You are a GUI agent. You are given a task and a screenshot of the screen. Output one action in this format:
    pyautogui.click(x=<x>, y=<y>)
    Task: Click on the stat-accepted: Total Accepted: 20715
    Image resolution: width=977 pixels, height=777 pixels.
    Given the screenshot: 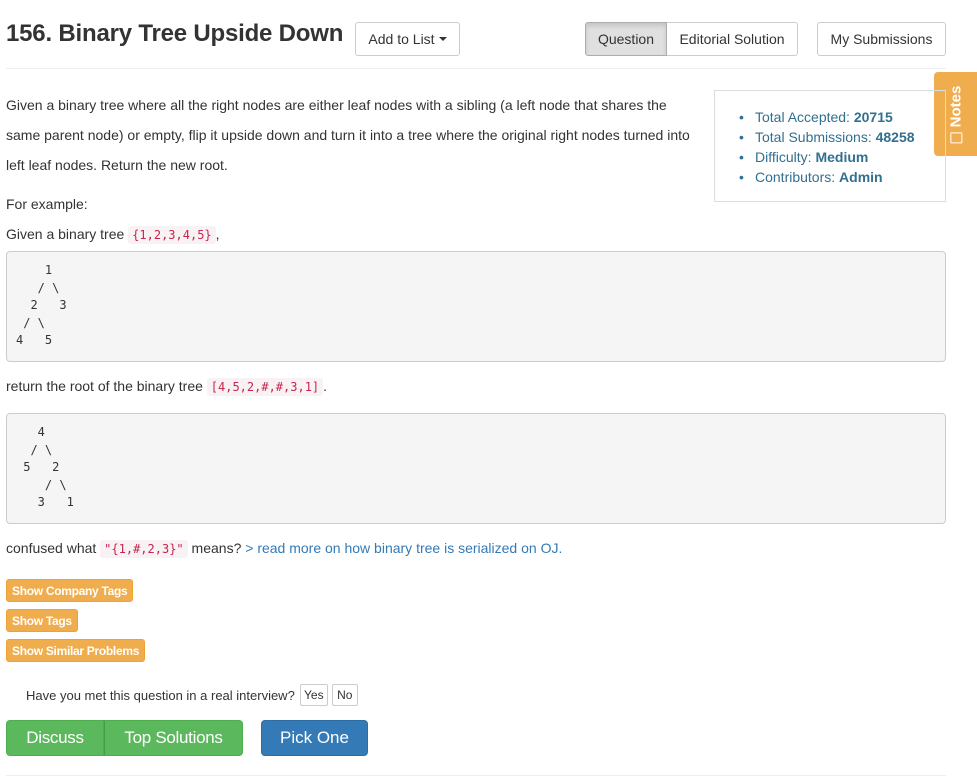 What is the action you would take?
    pyautogui.click(x=842, y=117)
    